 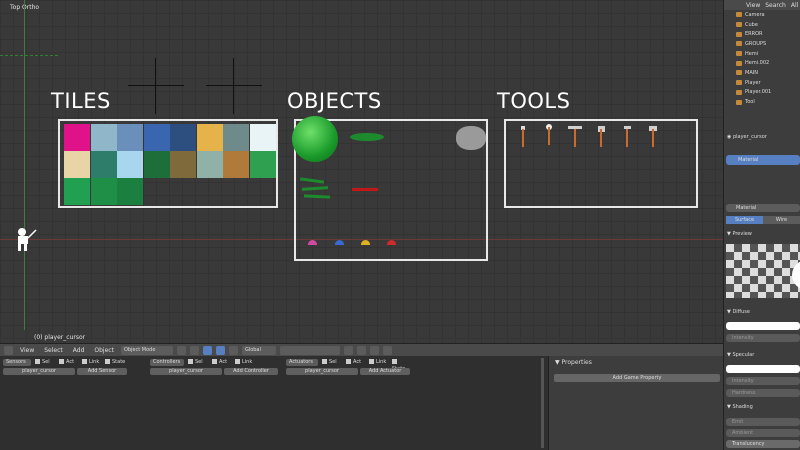 What do you see at coordinates (312, 242) in the screenshot?
I see `pink-mound-object` at bounding box center [312, 242].